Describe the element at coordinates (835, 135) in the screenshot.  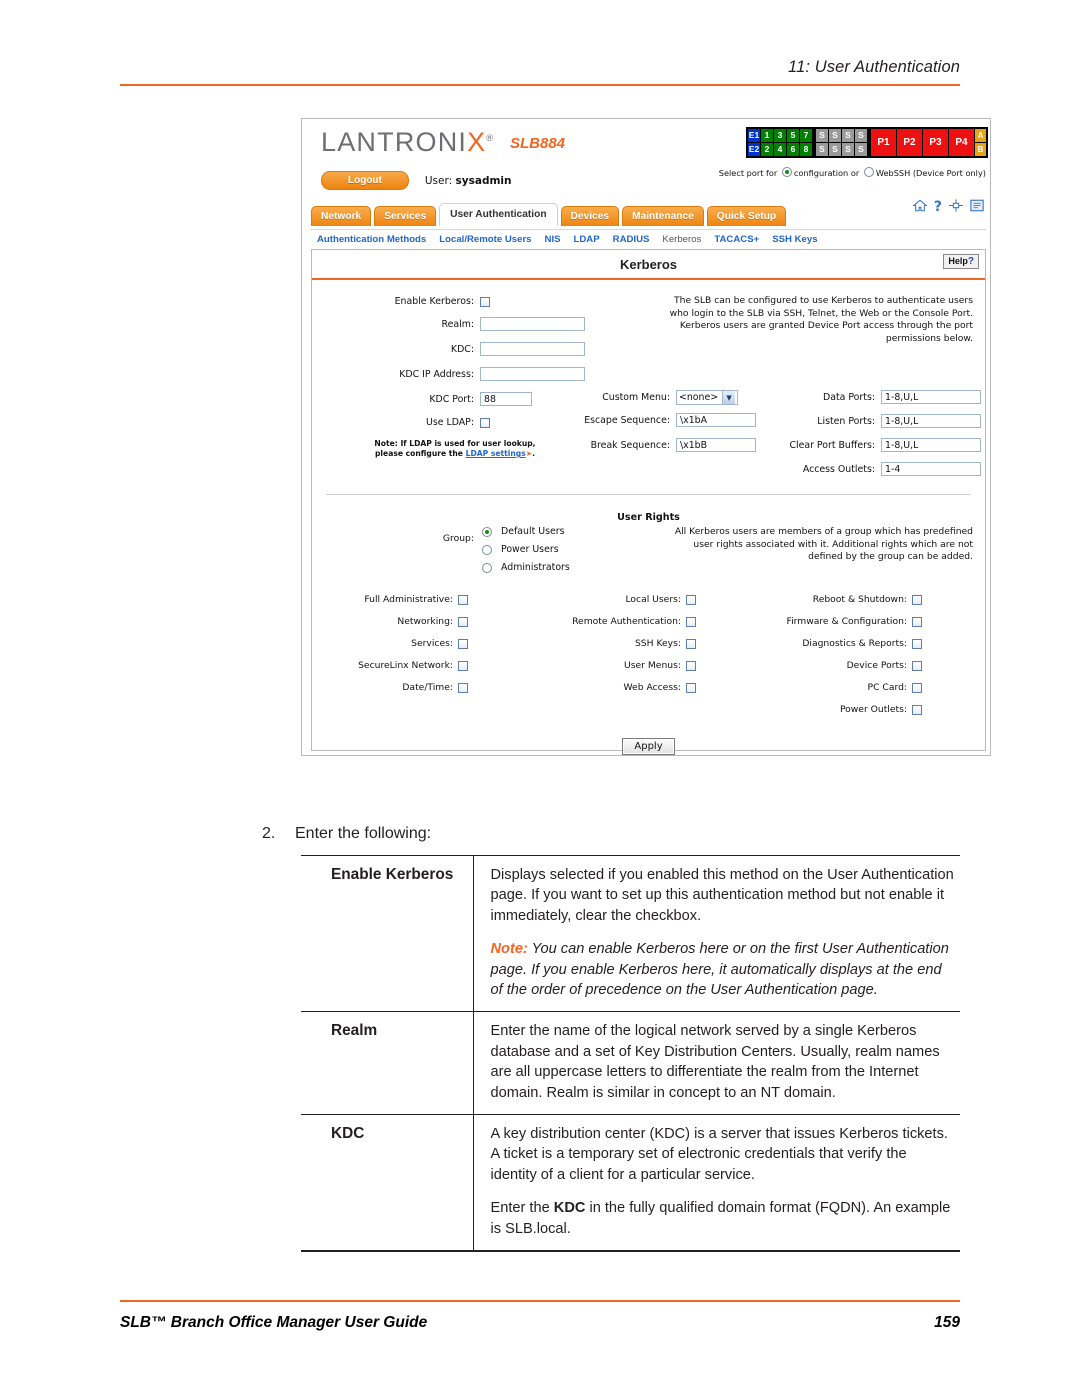
I see `serial-slot-2: S` at that location.